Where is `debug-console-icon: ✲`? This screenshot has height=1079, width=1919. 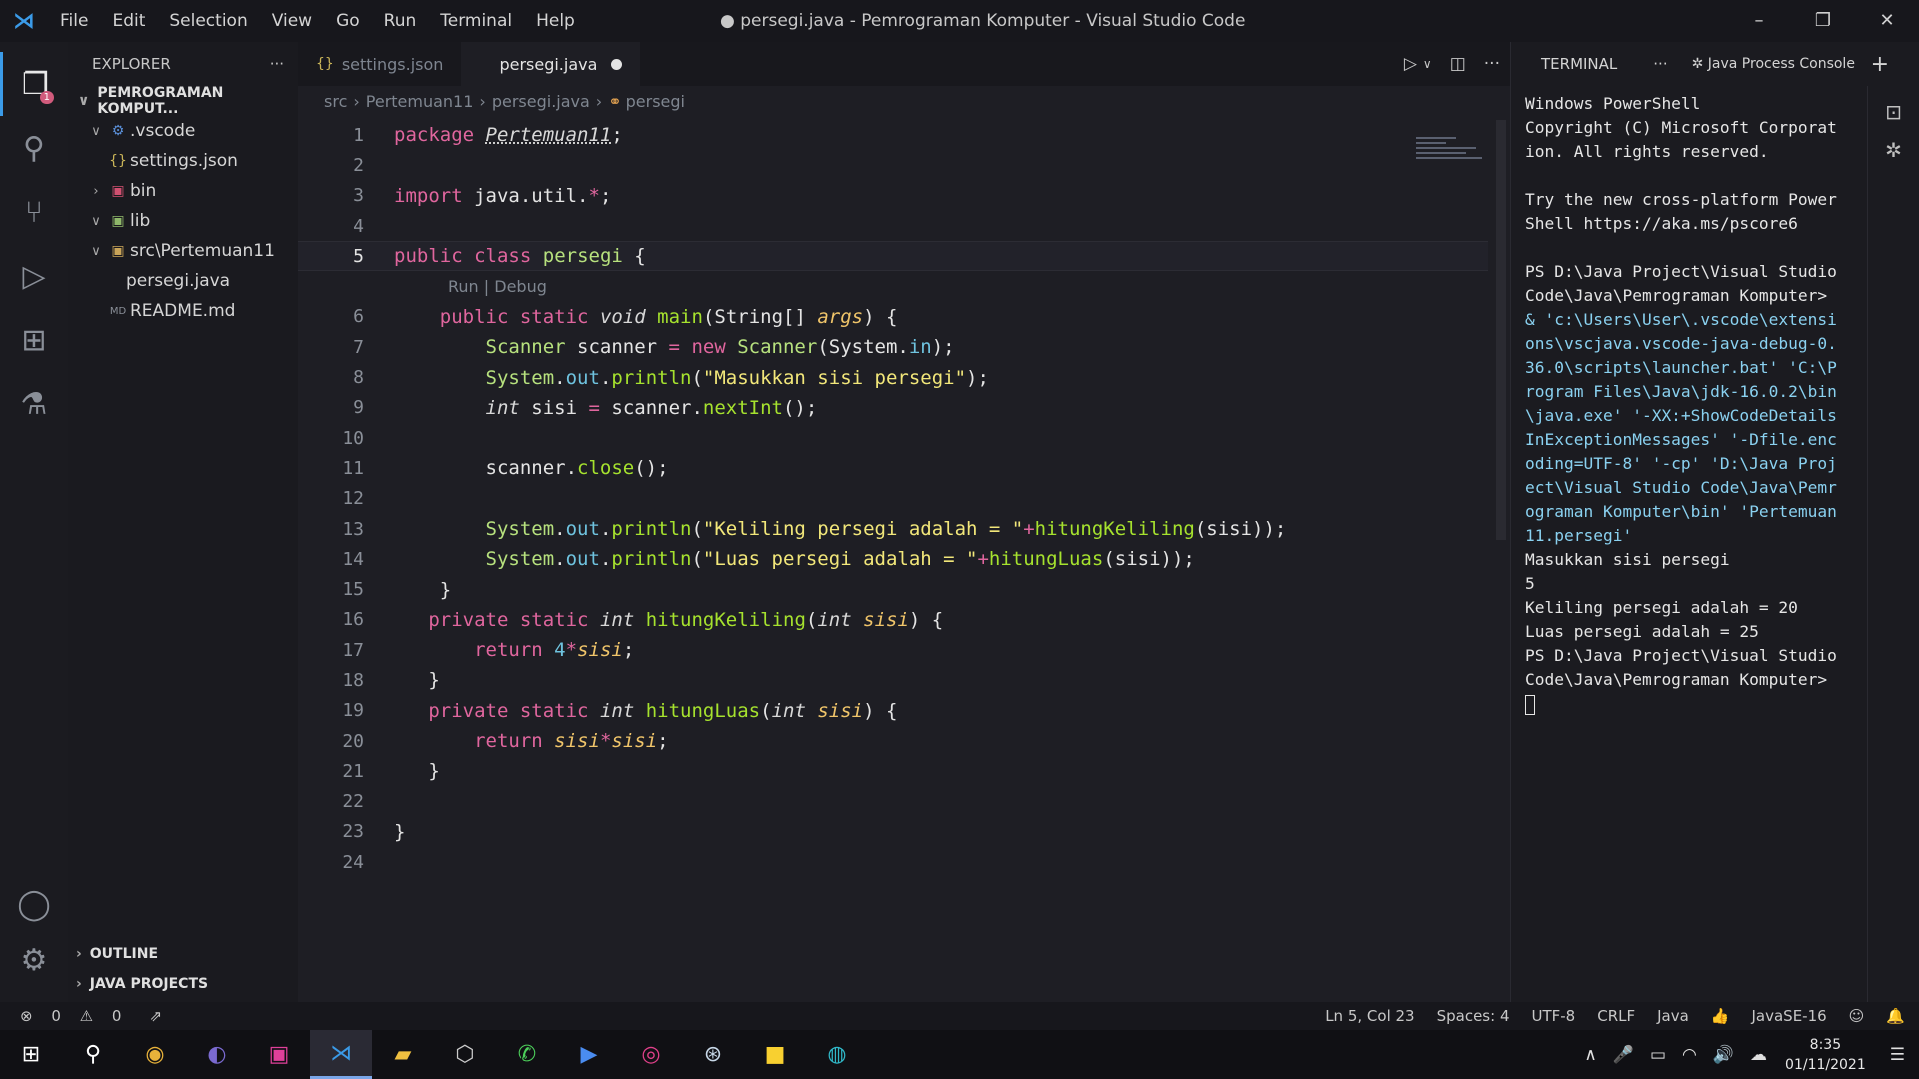
debug-console-icon: ✲ is located at coordinates (1893, 150).